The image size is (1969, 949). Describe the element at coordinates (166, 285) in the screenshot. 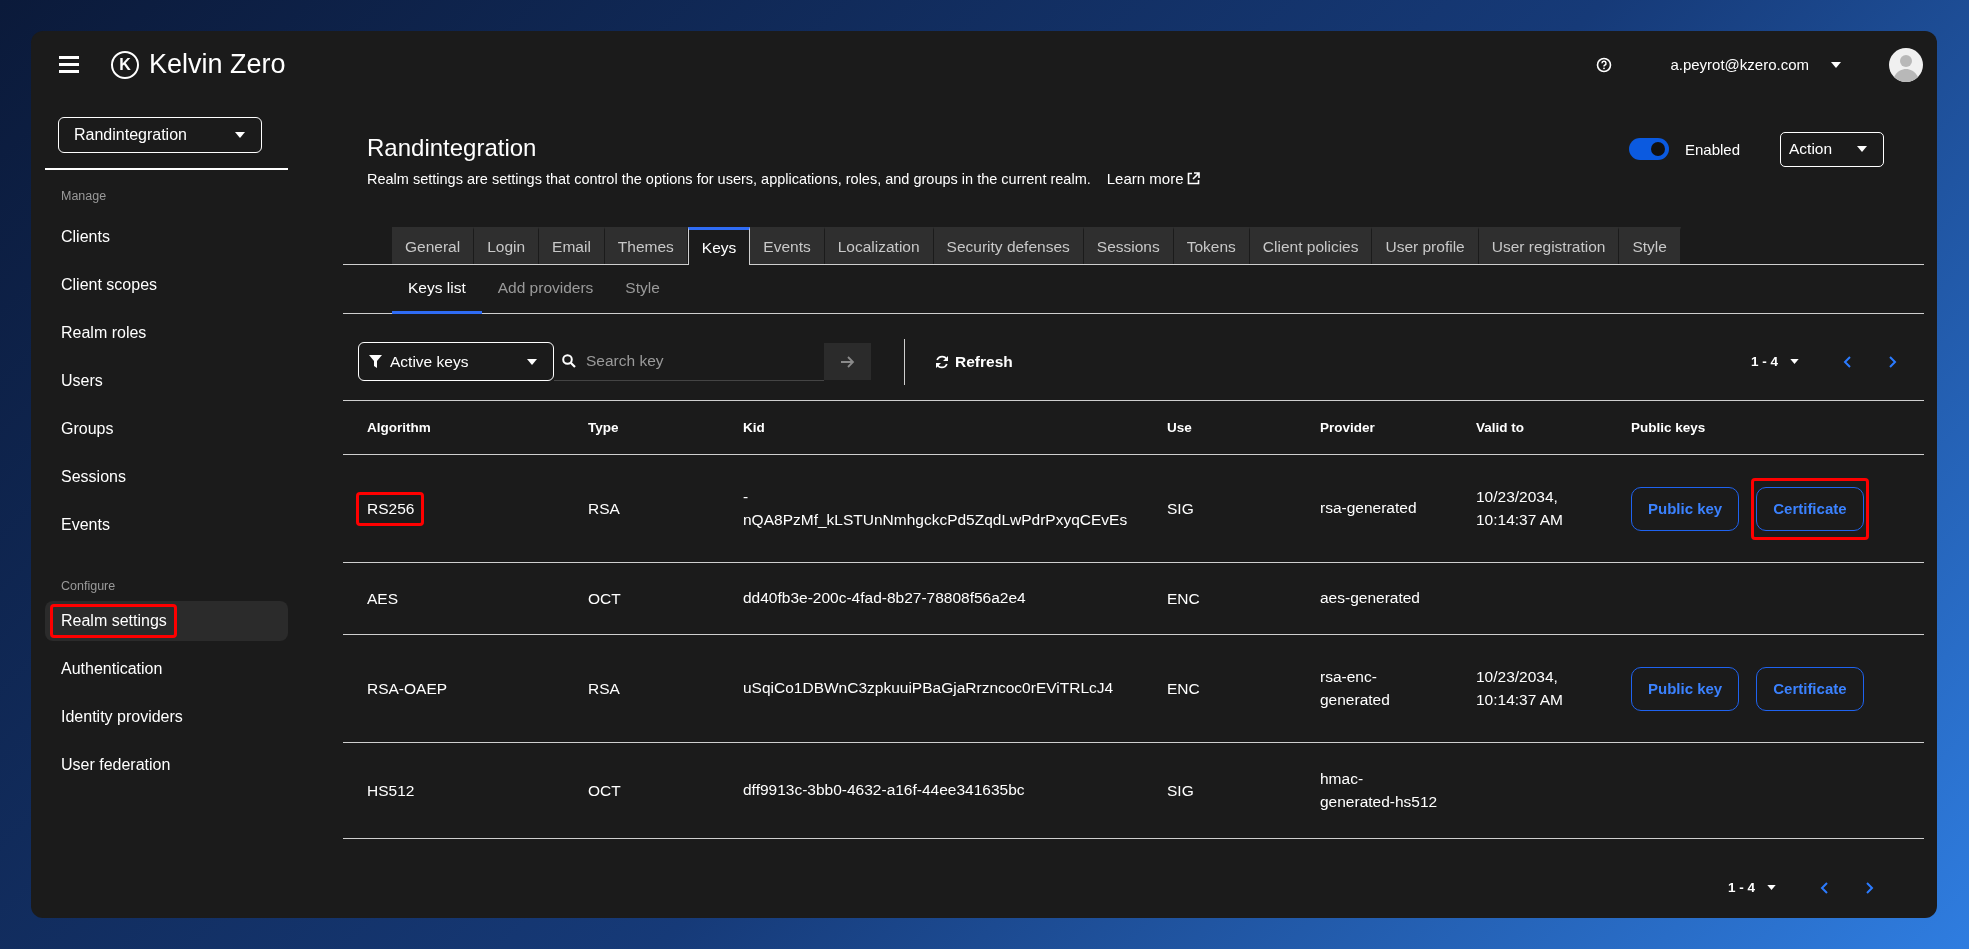

I see `nav-item: Client scopes` at that location.